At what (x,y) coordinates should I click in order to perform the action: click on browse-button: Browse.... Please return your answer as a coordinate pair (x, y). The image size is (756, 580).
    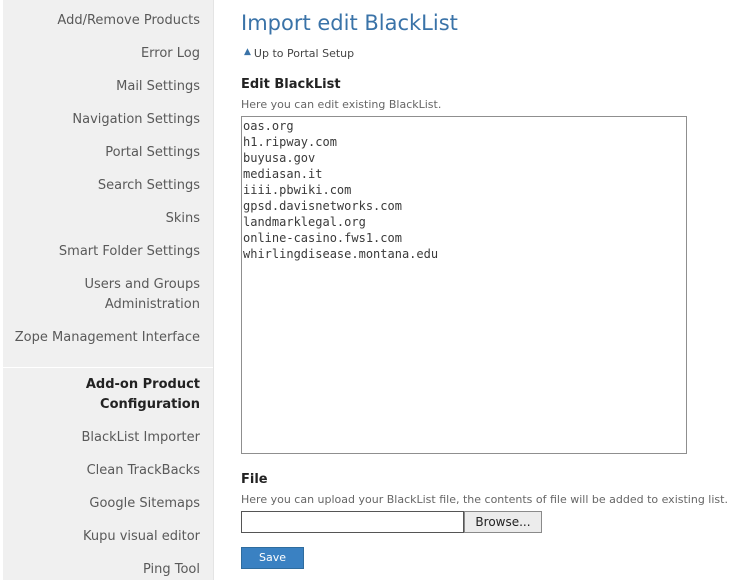
    Looking at the image, I should click on (503, 522).